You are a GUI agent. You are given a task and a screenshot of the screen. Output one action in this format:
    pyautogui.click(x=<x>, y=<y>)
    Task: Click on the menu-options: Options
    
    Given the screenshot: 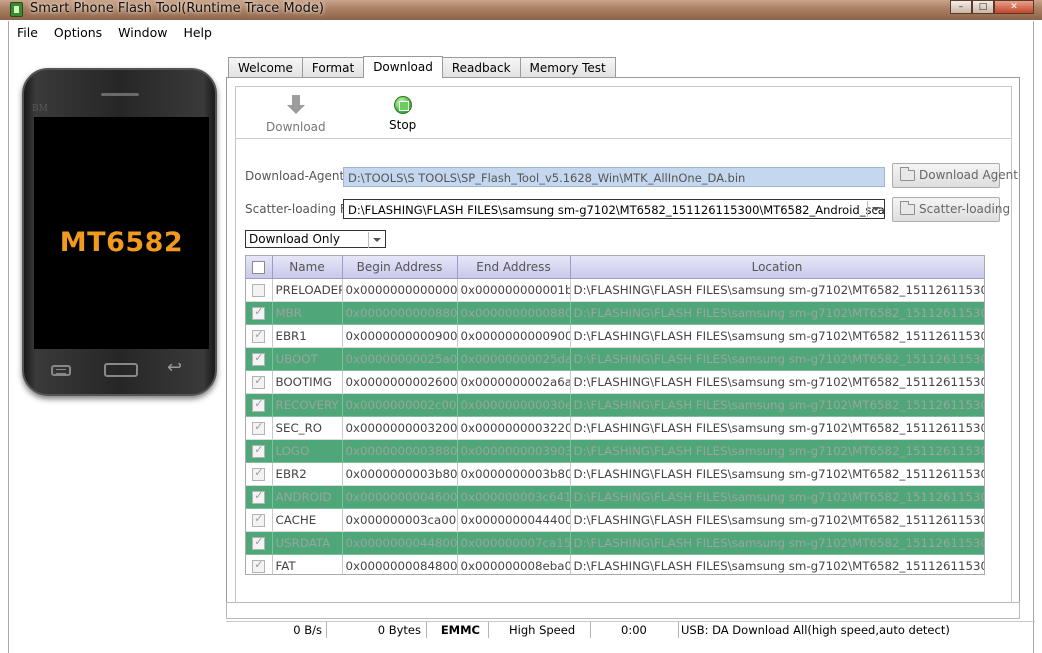 What is the action you would take?
    pyautogui.click(x=78, y=33)
    